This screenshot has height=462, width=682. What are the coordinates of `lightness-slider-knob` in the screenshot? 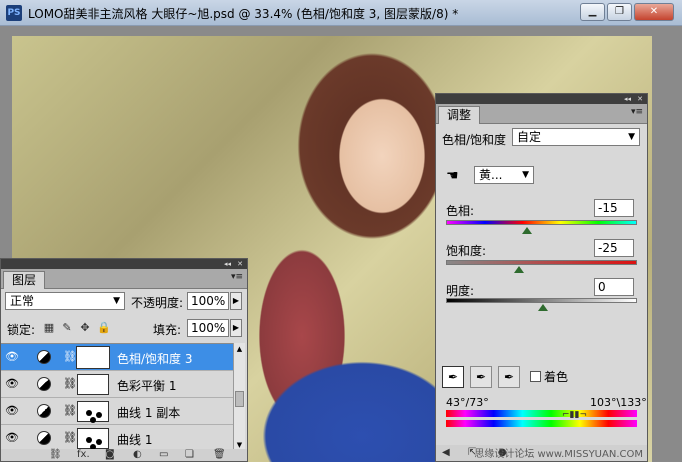 It's located at (543, 307).